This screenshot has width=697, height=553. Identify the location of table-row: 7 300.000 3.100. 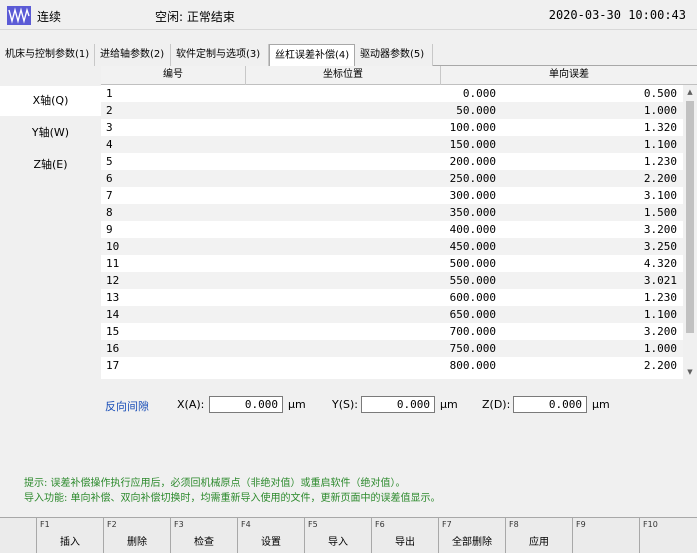
(392, 195).